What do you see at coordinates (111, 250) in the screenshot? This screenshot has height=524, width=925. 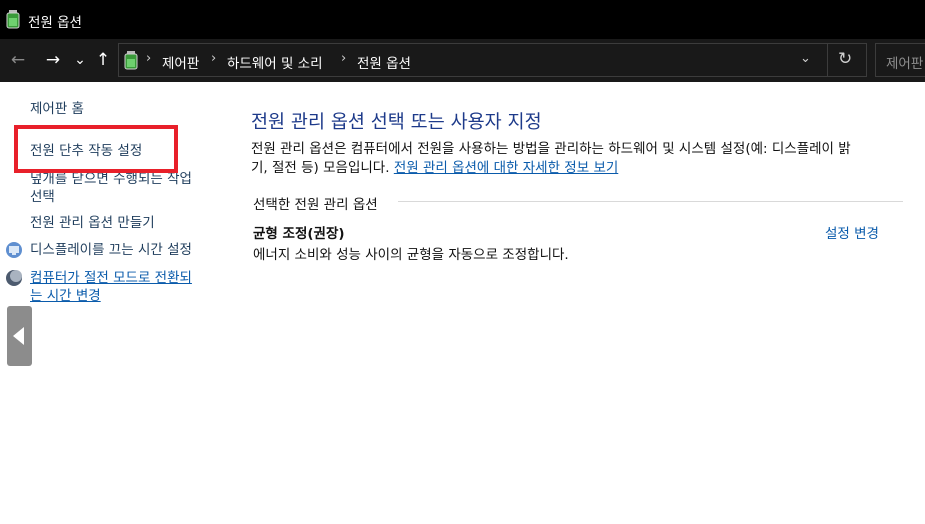 I see `display-off-time-link: 디스플레이를 끄는 시간 설정` at bounding box center [111, 250].